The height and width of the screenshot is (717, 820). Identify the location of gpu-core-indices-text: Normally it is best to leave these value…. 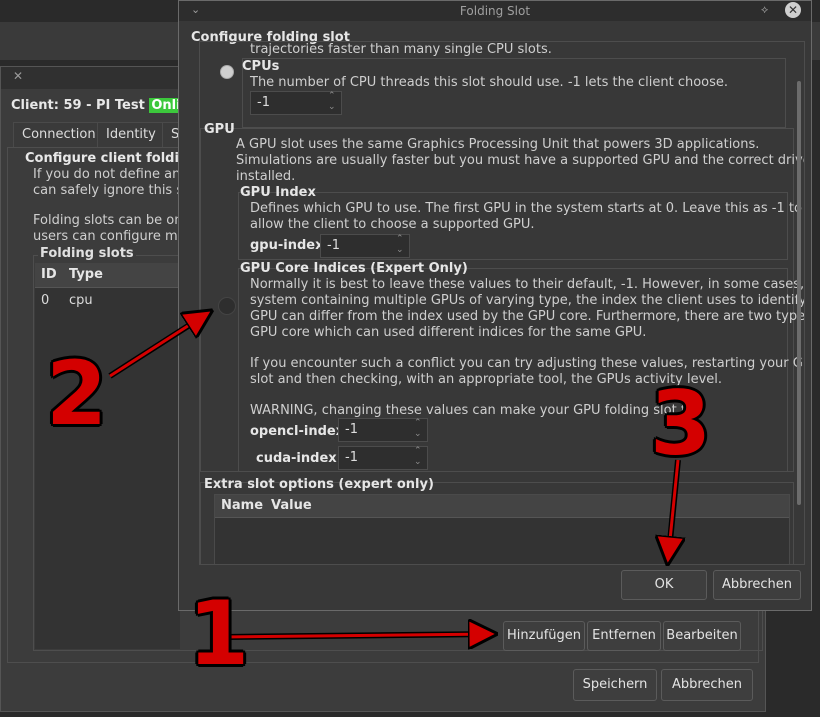
(527, 308).